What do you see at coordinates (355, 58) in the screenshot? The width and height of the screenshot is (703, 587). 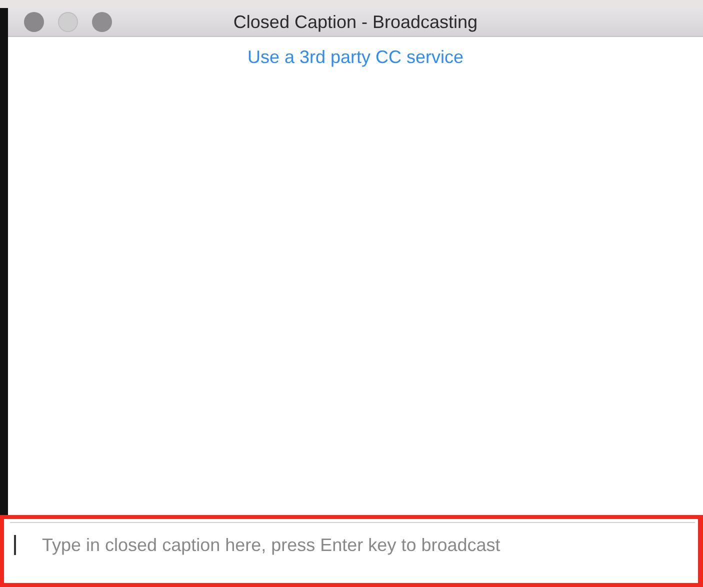 I see `third-party-cc-link: Use a 3rd party CC service` at bounding box center [355, 58].